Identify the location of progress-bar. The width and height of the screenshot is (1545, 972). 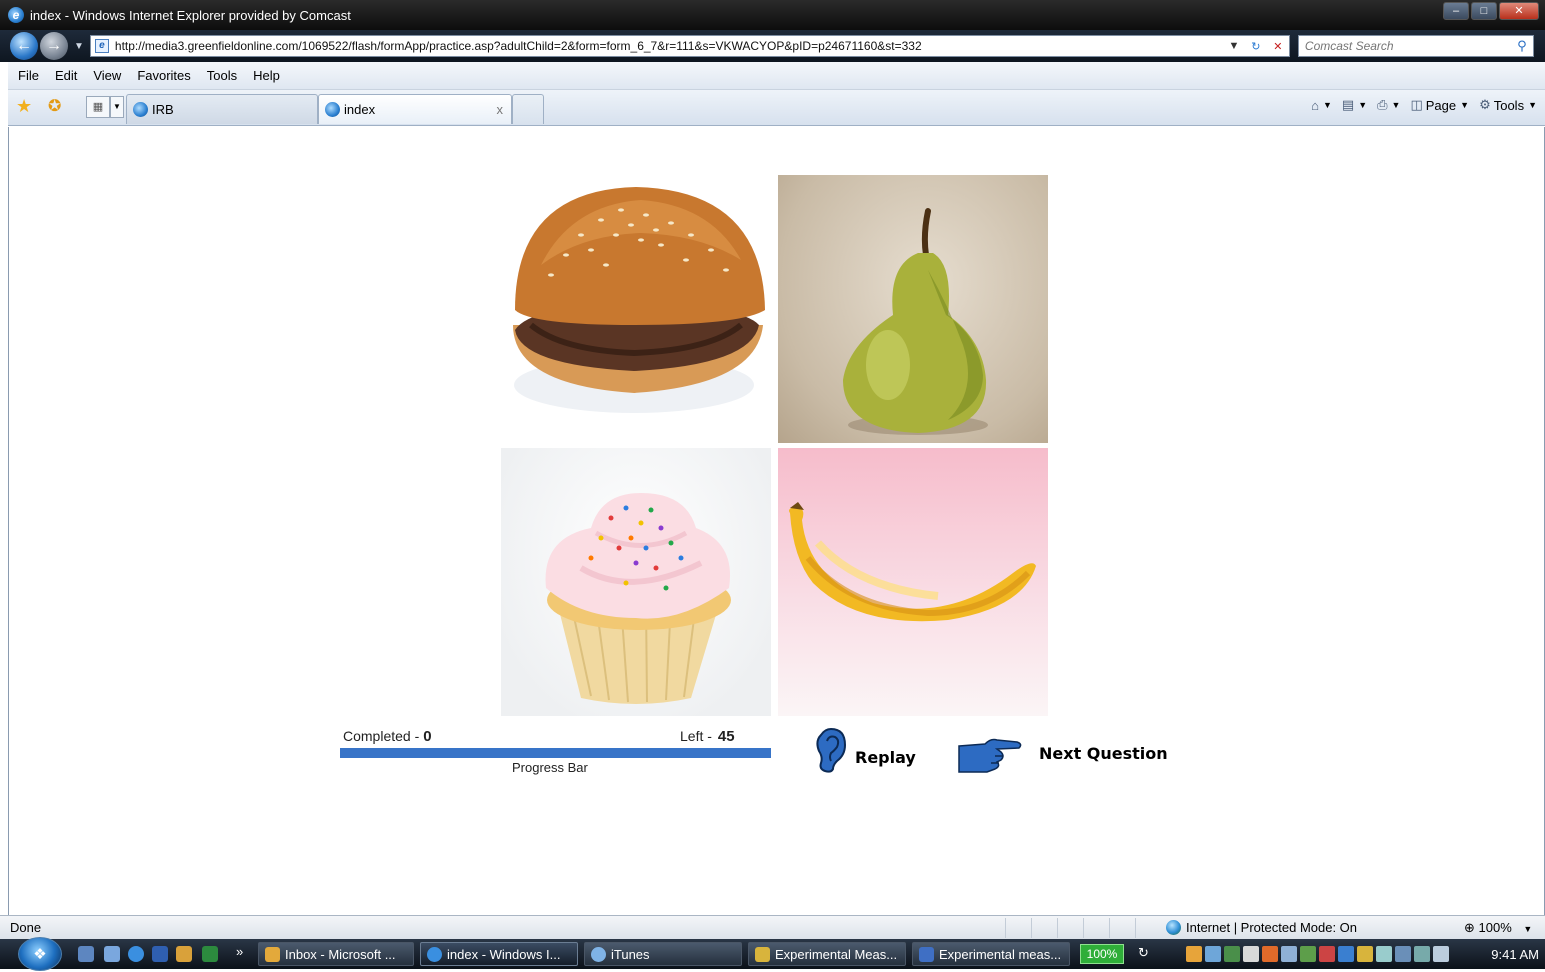
(555, 753).